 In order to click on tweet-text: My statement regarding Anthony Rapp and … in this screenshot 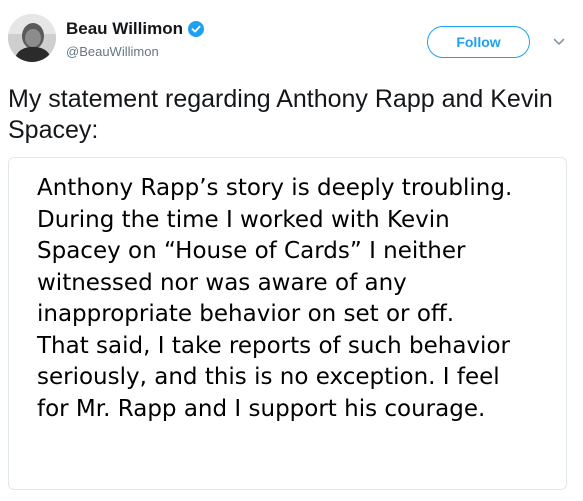, I will do `click(280, 114)`.